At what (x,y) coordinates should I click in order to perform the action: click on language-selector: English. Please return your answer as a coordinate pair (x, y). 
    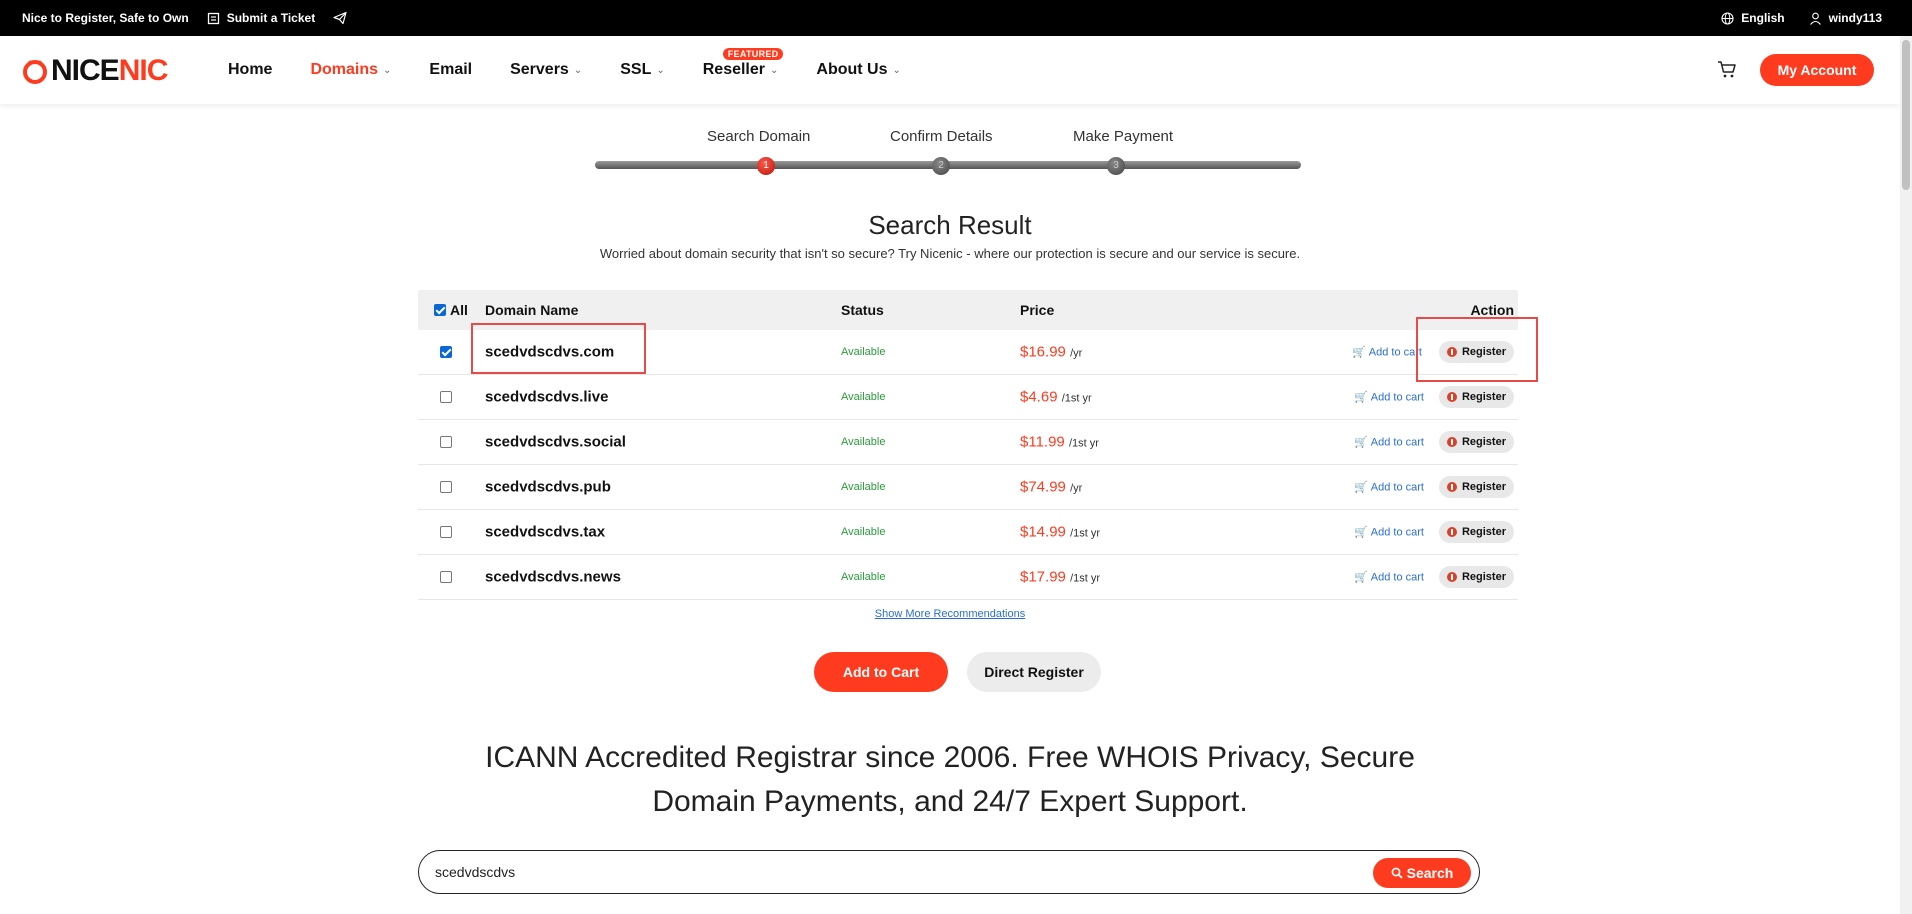
    Looking at the image, I should click on (1753, 18).